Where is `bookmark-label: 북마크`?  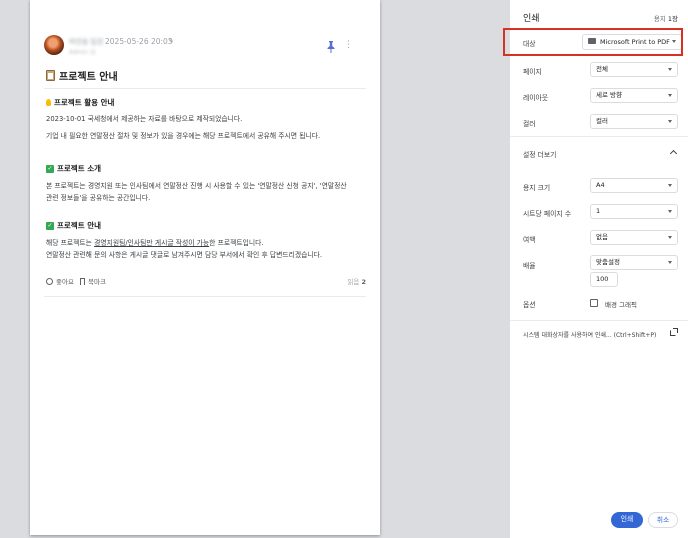
bookmark-label: 북마크 is located at coordinates (97, 282).